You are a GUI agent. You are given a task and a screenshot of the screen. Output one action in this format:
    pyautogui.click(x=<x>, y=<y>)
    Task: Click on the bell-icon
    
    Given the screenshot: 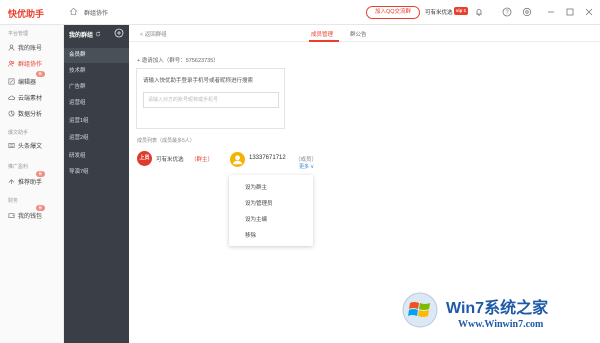 What is the action you would take?
    pyautogui.click(x=479, y=12)
    